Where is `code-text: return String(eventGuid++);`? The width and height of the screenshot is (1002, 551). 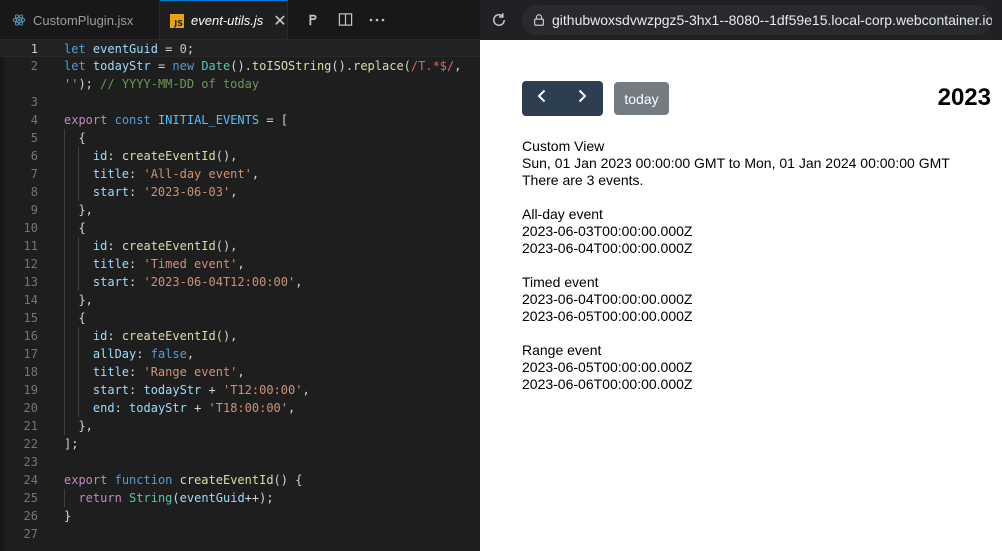 code-text: return String(eventGuid++); is located at coordinates (169, 498).